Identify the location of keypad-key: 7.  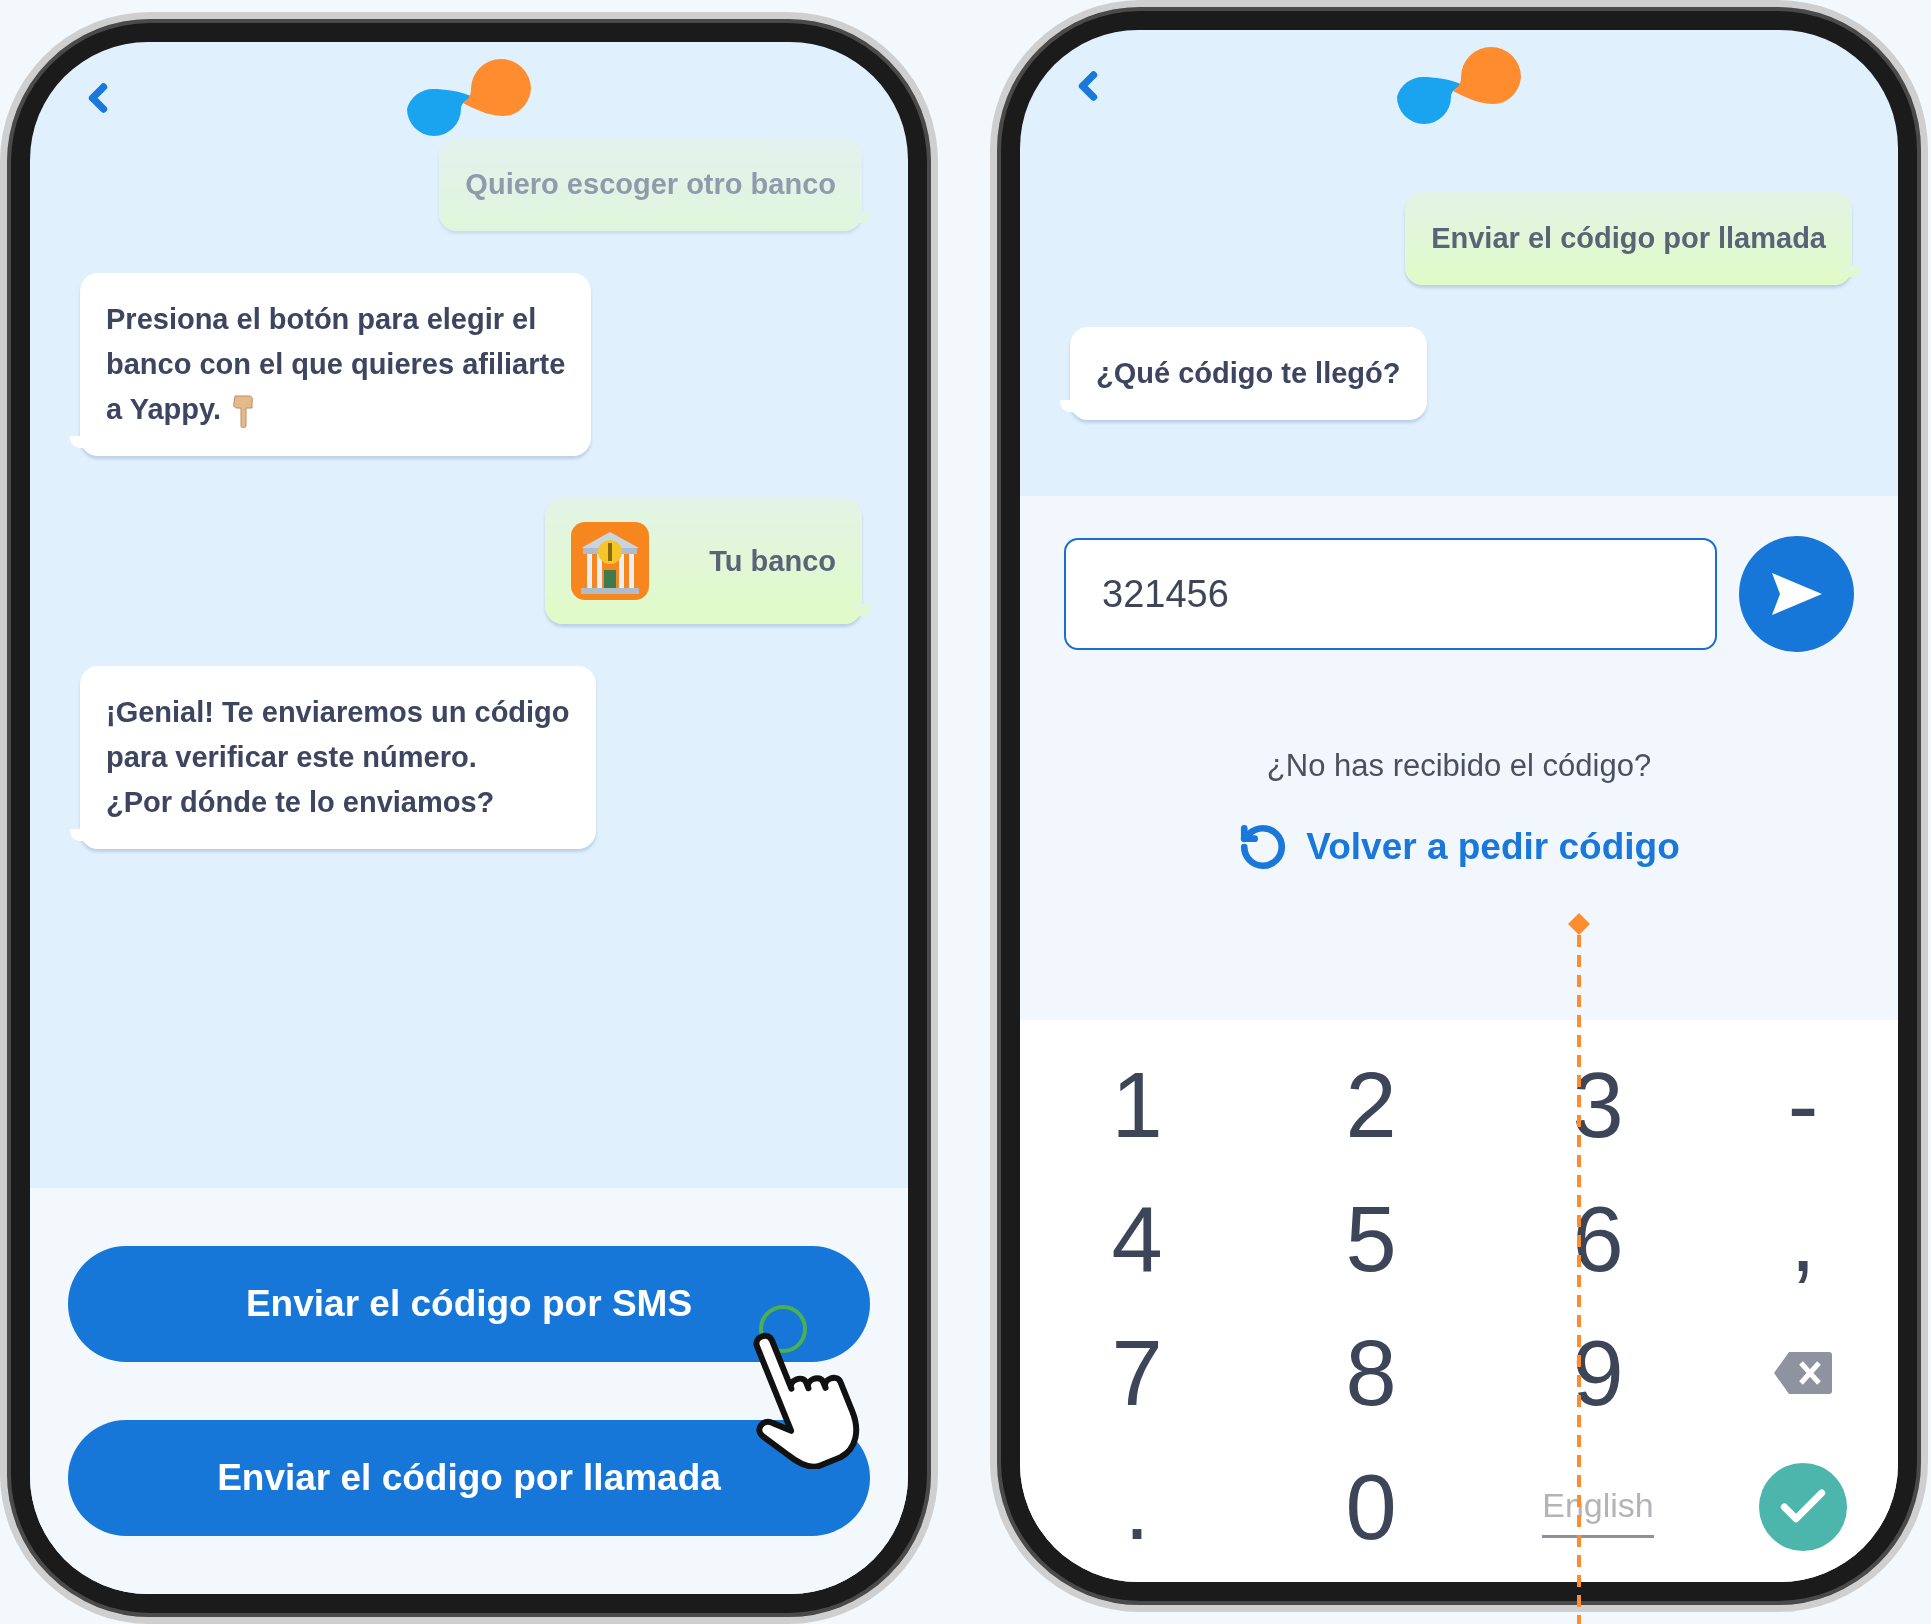
(1137, 1373).